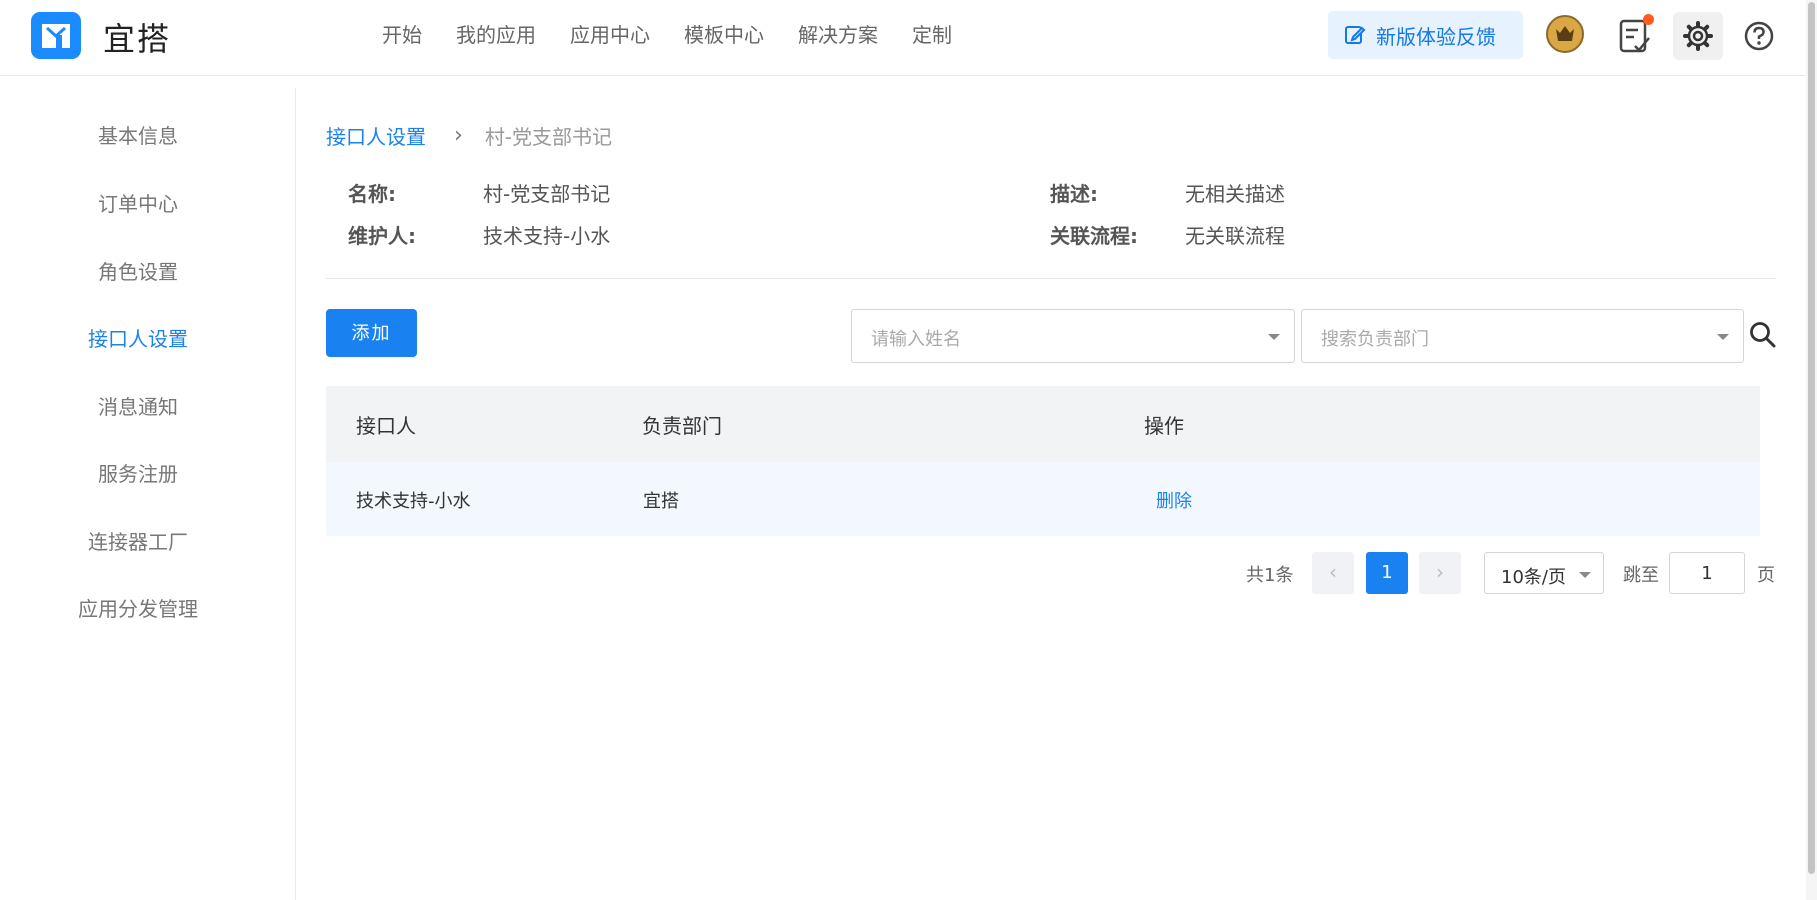 The width and height of the screenshot is (1817, 900). Describe the element at coordinates (1333, 573) in the screenshot. I see `prev-page-button: ‹` at that location.